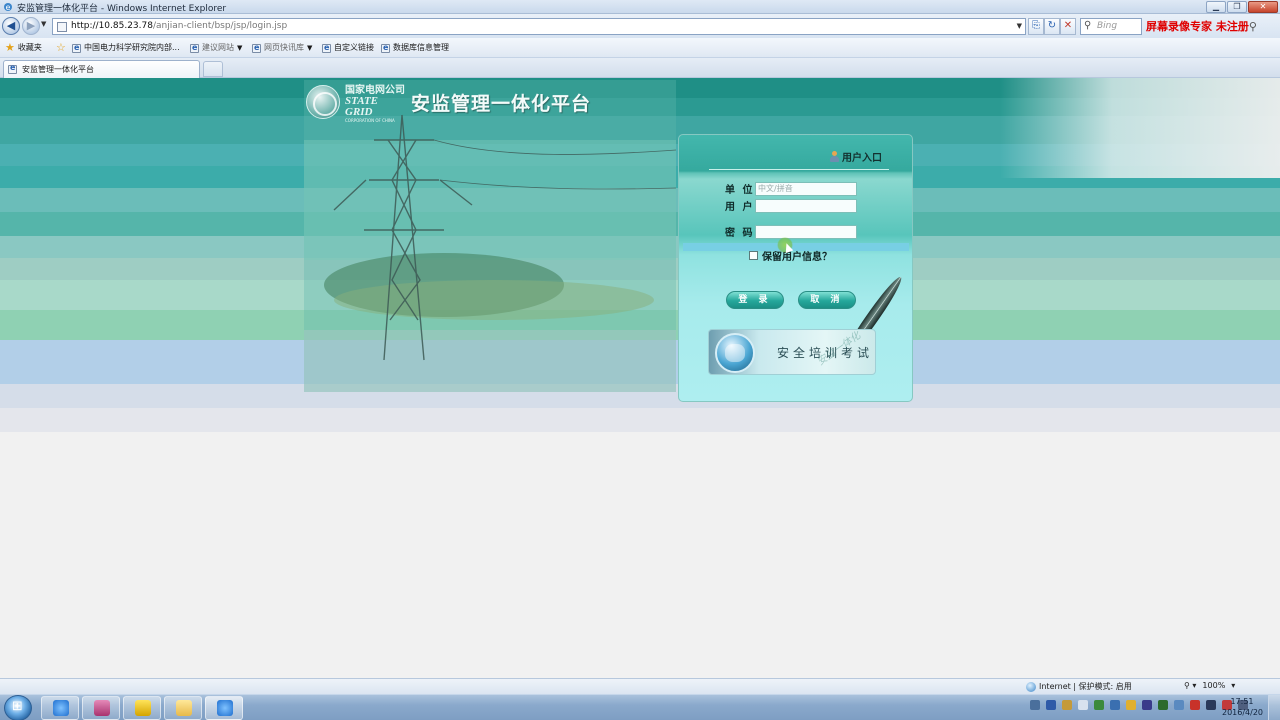 This screenshot has height=720, width=1280. I want to click on add-favorite-button: ☆, so click(61, 48).